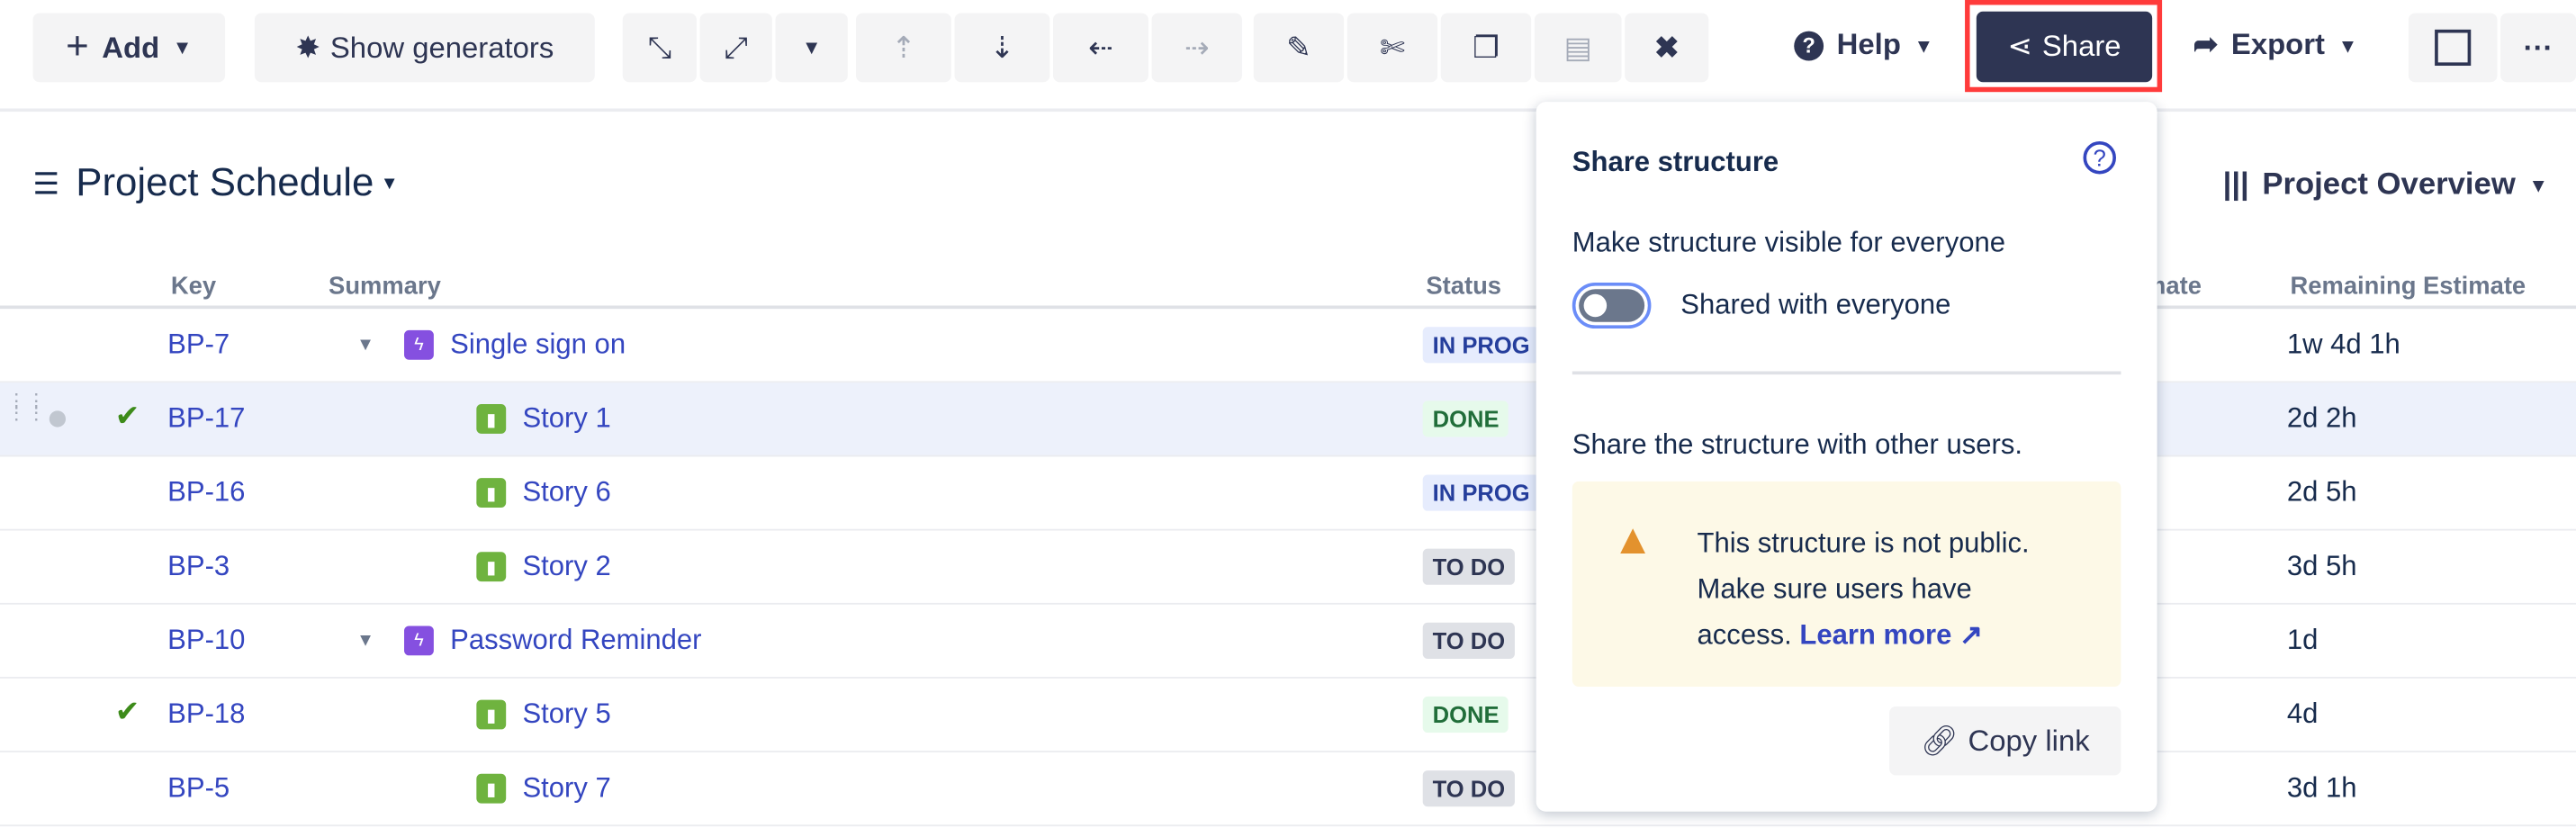 This screenshot has height=828, width=2576. Describe the element at coordinates (206, 715) in the screenshot. I see `issue-key: BP-18` at that location.